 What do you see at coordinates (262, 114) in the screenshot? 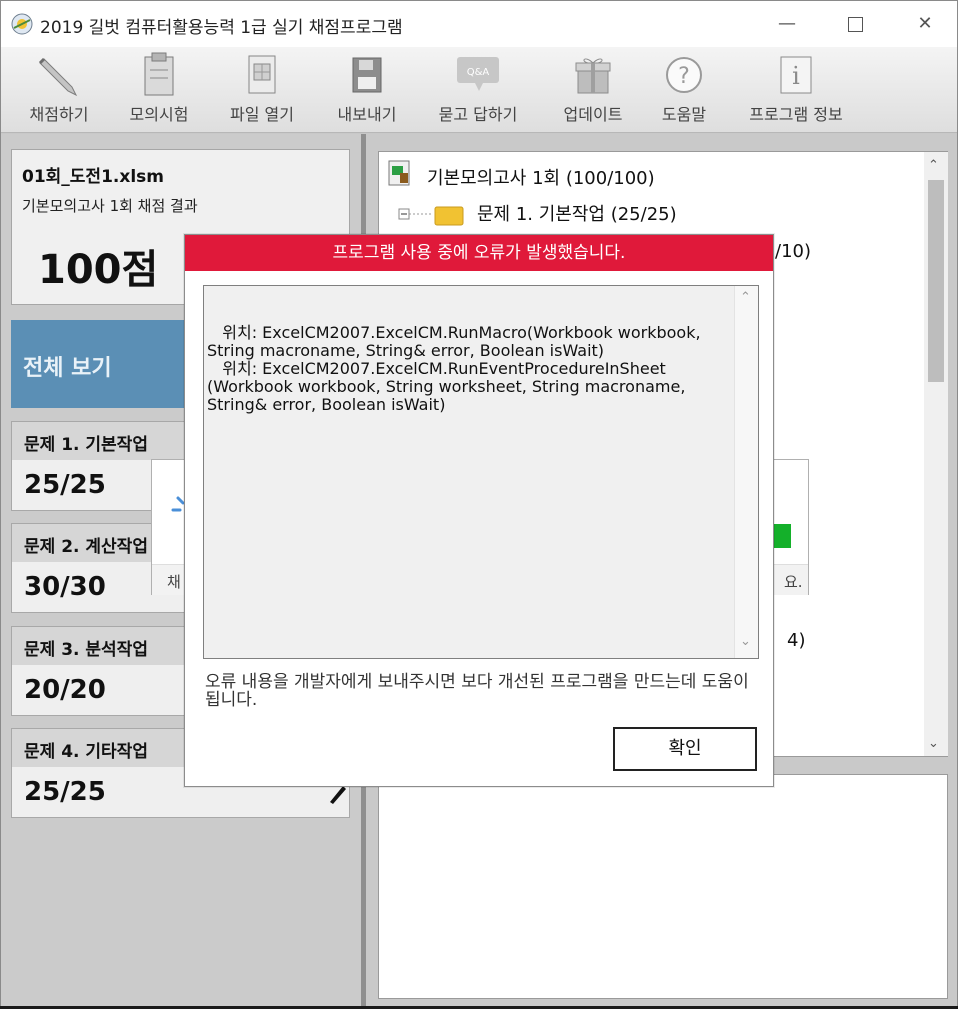
I see `toolbar-label: 파일 열기` at bounding box center [262, 114].